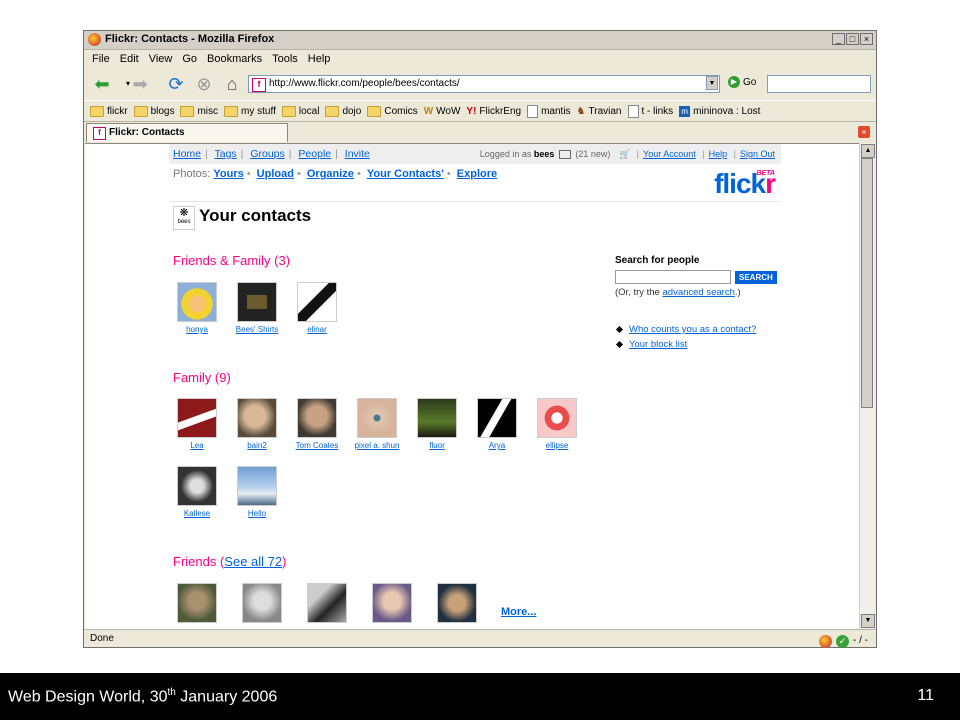  Describe the element at coordinates (756, 277) in the screenshot. I see `search-button: SEARCH` at that location.